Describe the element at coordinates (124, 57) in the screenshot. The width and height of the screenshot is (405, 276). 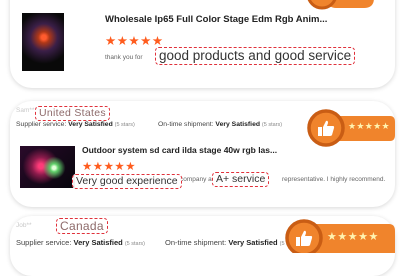
I see `review-comment-prefix: thank you for` at that location.